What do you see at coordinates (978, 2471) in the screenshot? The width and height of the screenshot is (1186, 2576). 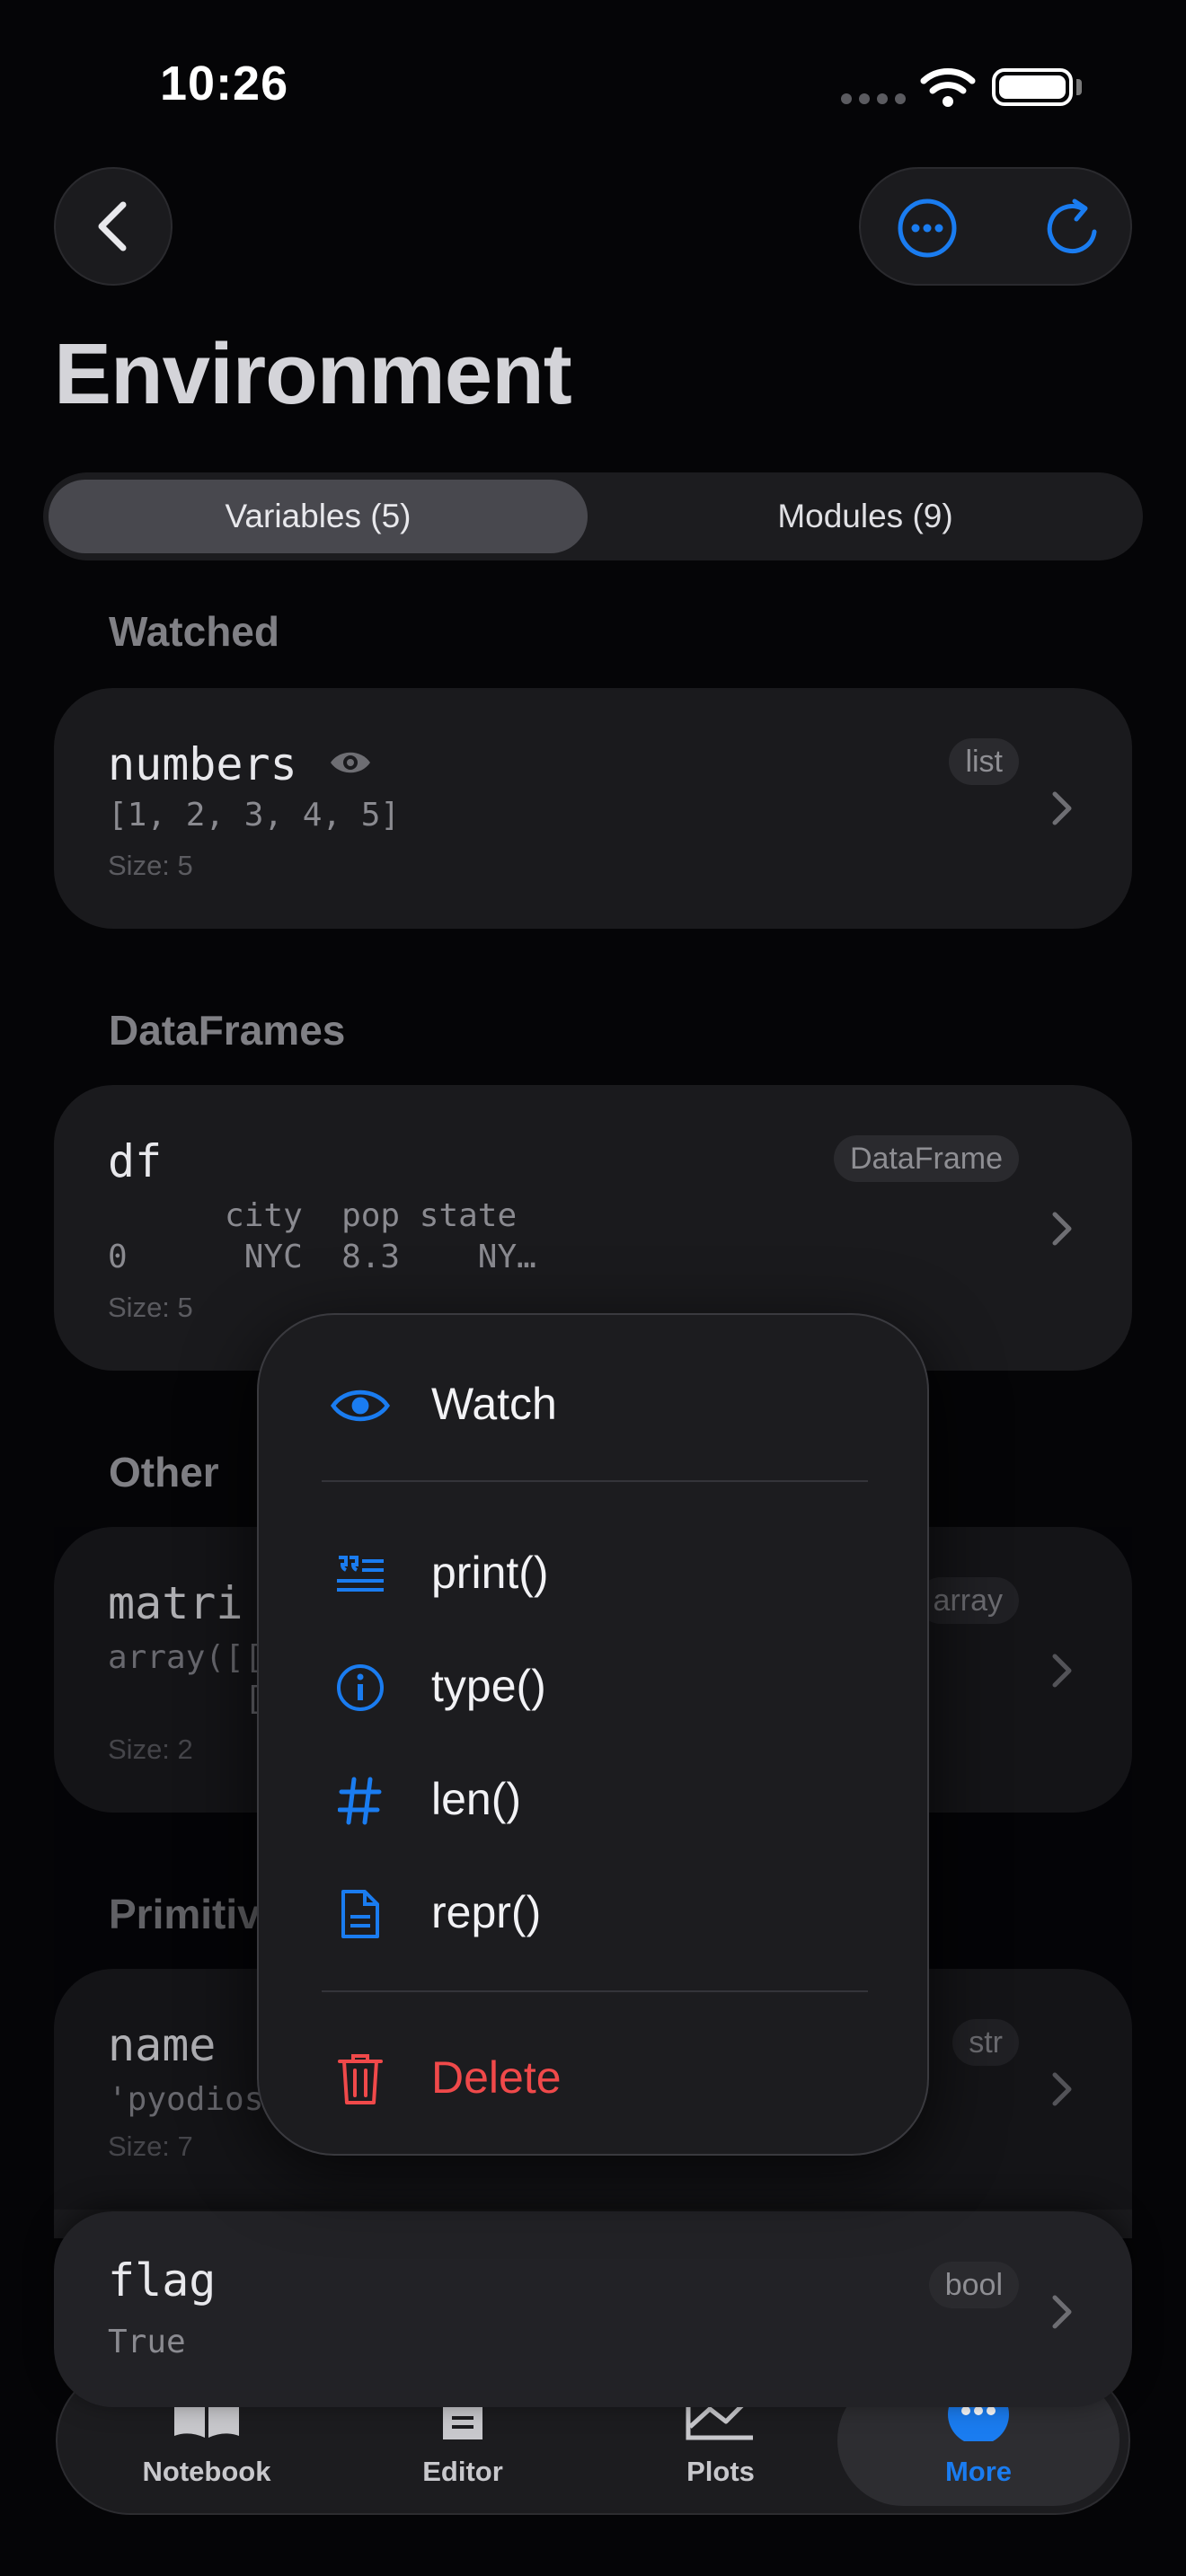 I see `tab-label: More` at bounding box center [978, 2471].